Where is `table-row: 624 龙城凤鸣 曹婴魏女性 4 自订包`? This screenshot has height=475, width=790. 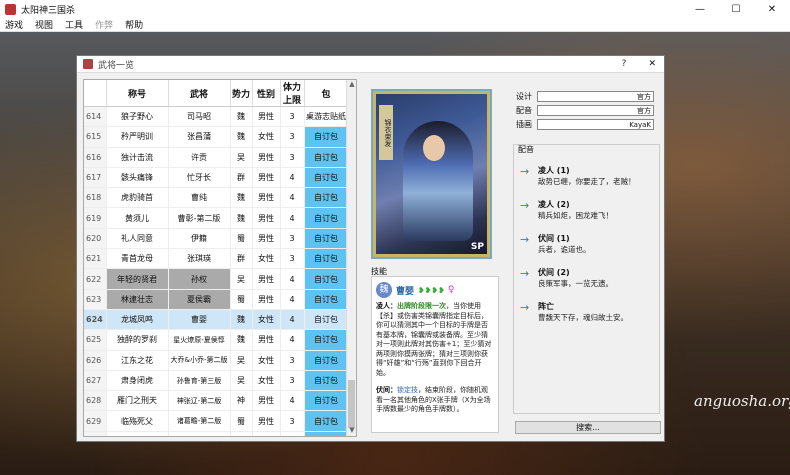
table-row: 624 龙城凤鸣 曹婴魏女性 4 自订包 is located at coordinates (216, 320).